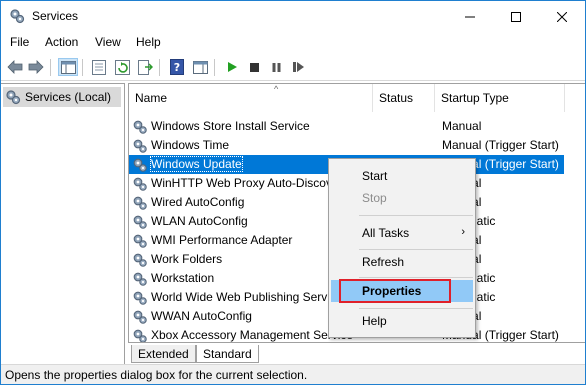 This screenshot has width=586, height=385. I want to click on service-name: Workstation, so click(183, 278).